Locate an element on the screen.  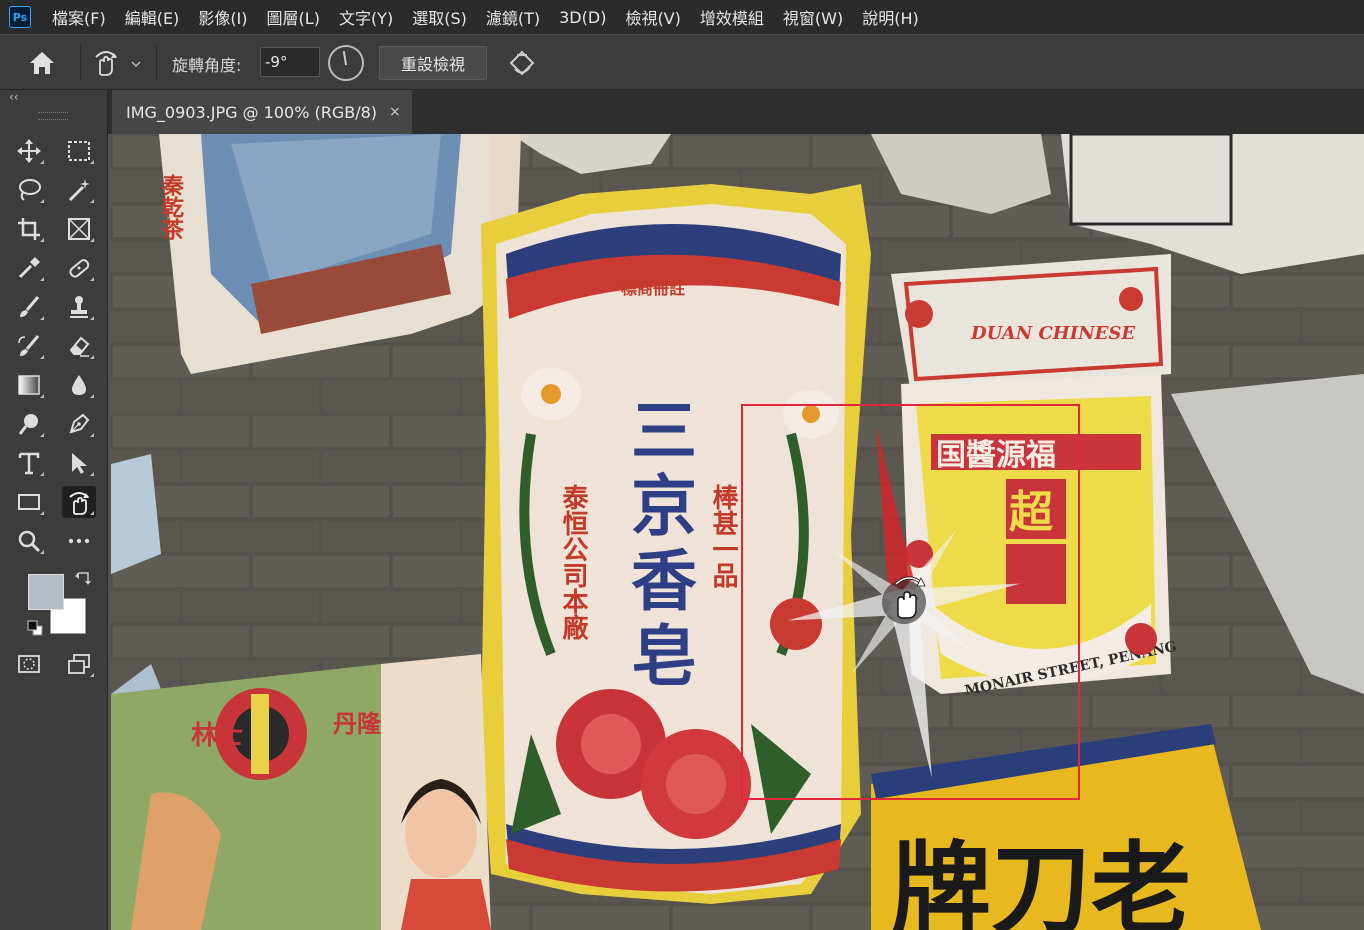
eraser-tool is located at coordinates (79, 346).